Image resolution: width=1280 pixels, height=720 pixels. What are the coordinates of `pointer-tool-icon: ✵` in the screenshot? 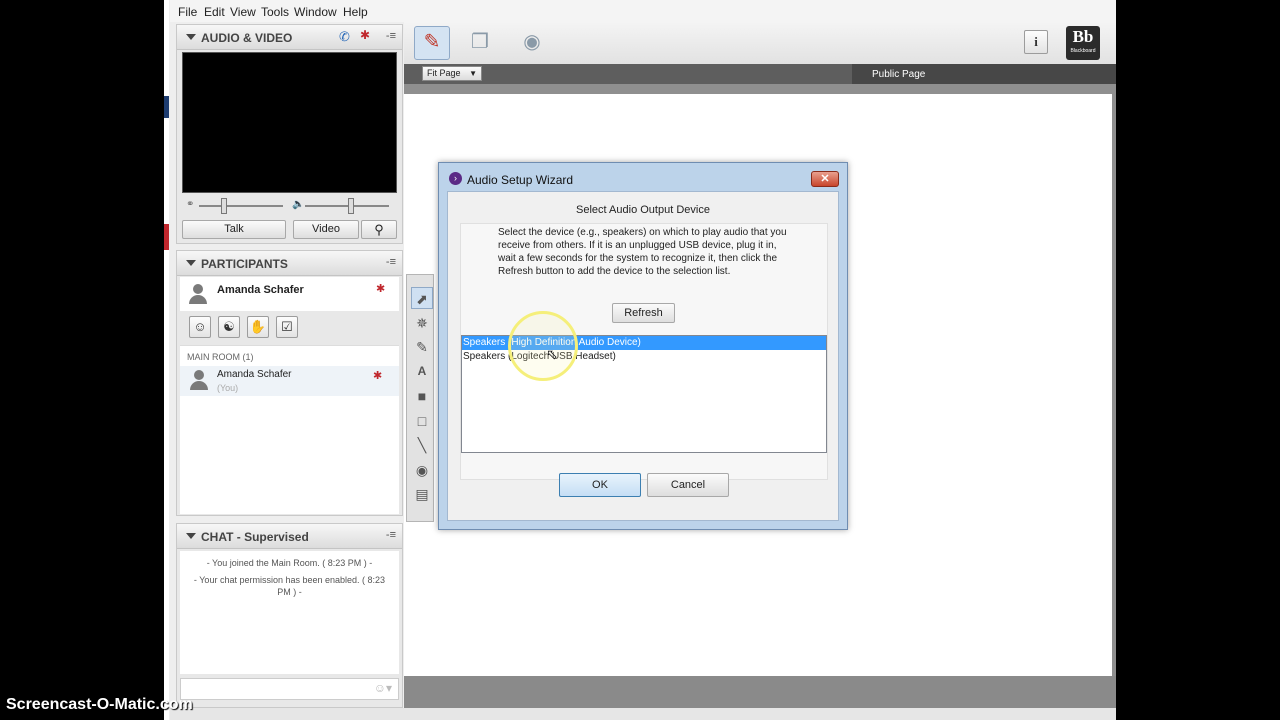 It's located at (422, 323).